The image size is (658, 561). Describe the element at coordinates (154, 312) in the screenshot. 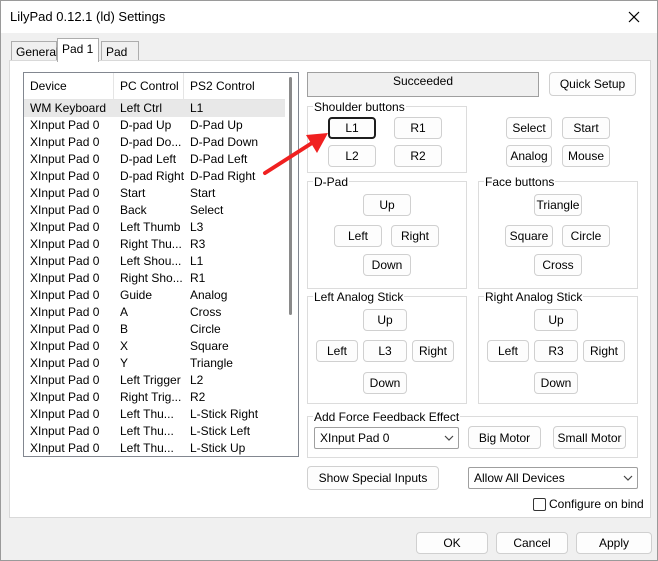

I see `table-row: XInput Pad 0 A Cross` at that location.